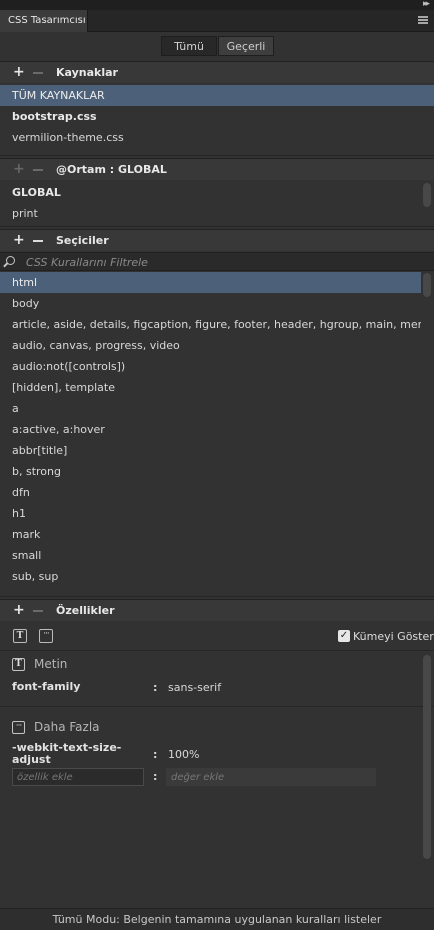 The height and width of the screenshot is (930, 434). Describe the element at coordinates (210, 513) in the screenshot. I see `selector-item: h1` at that location.